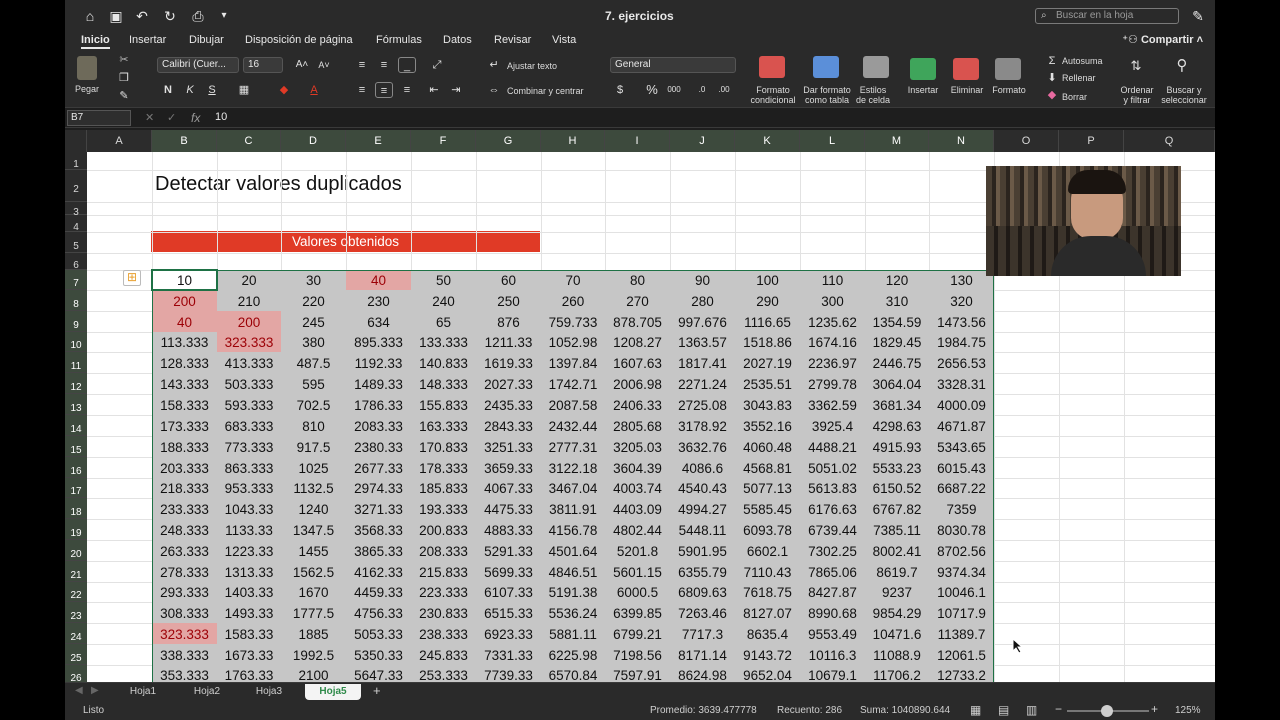  Describe the element at coordinates (1082, 61) in the screenshot. I see `autosum-button: Autosuma` at that location.